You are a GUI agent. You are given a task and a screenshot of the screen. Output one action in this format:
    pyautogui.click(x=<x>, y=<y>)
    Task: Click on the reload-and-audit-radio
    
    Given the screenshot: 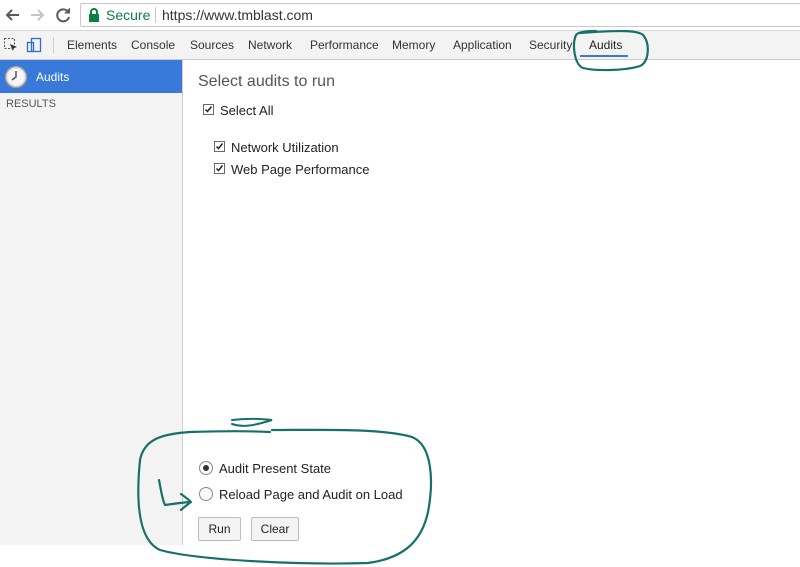 What is the action you would take?
    pyautogui.click(x=206, y=494)
    